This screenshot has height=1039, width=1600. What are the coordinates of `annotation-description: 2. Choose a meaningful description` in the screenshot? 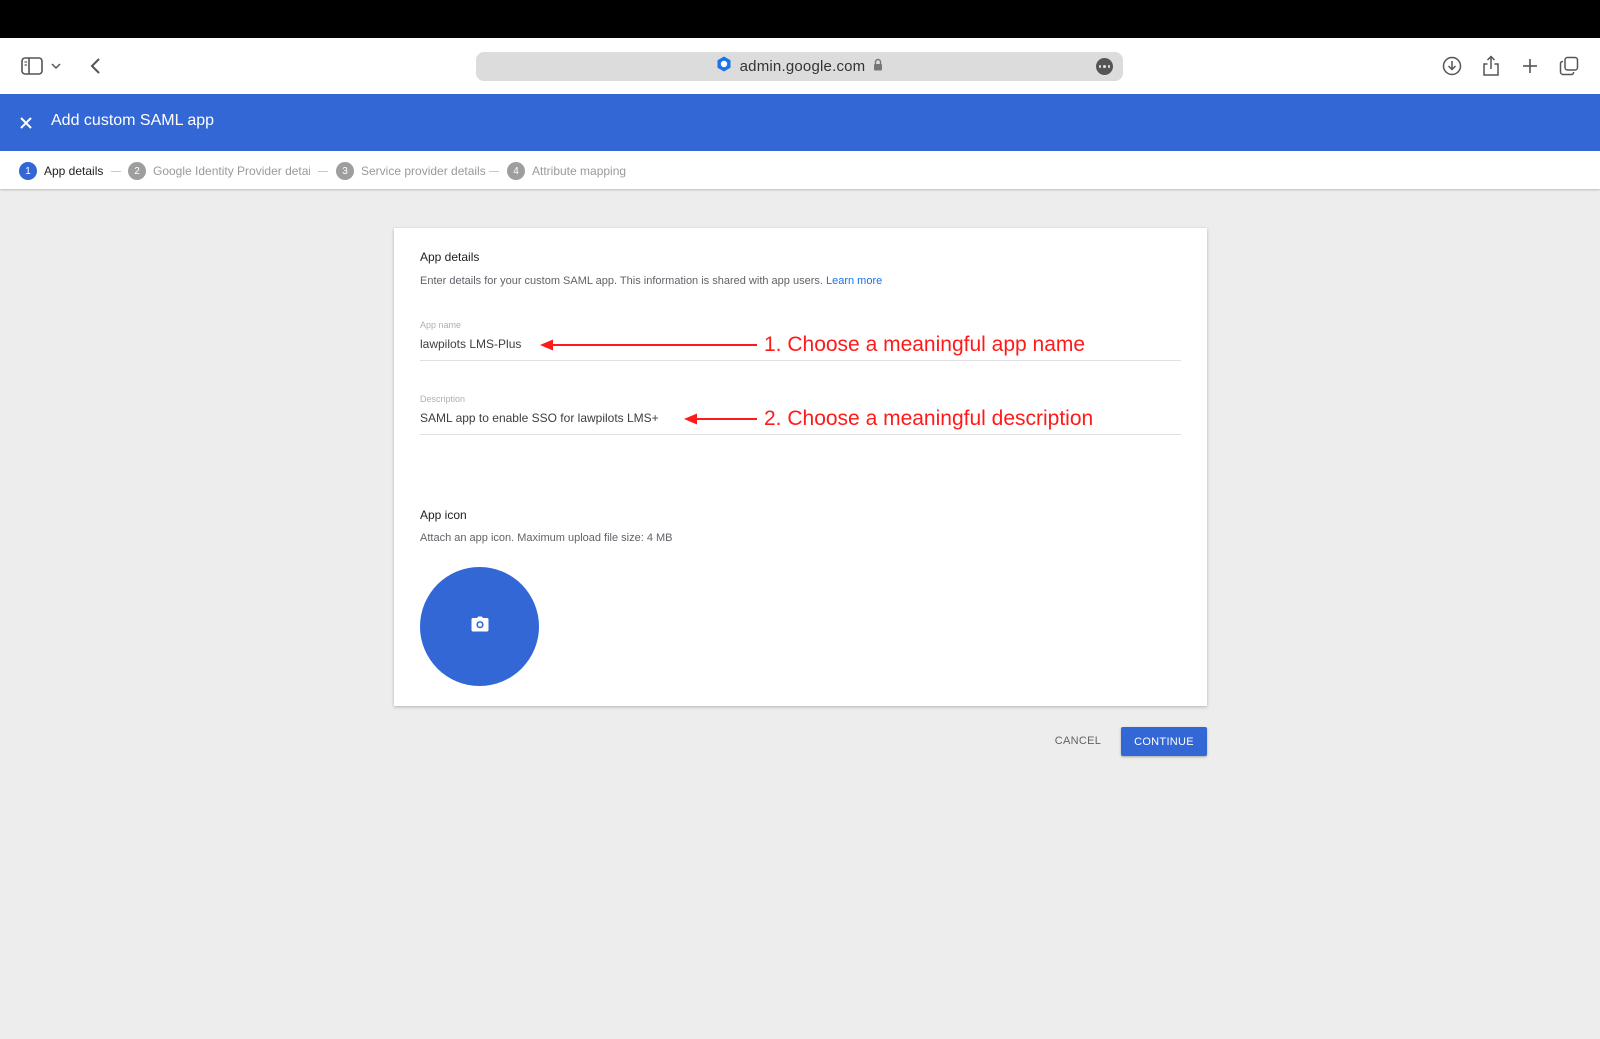 It's located at (929, 418).